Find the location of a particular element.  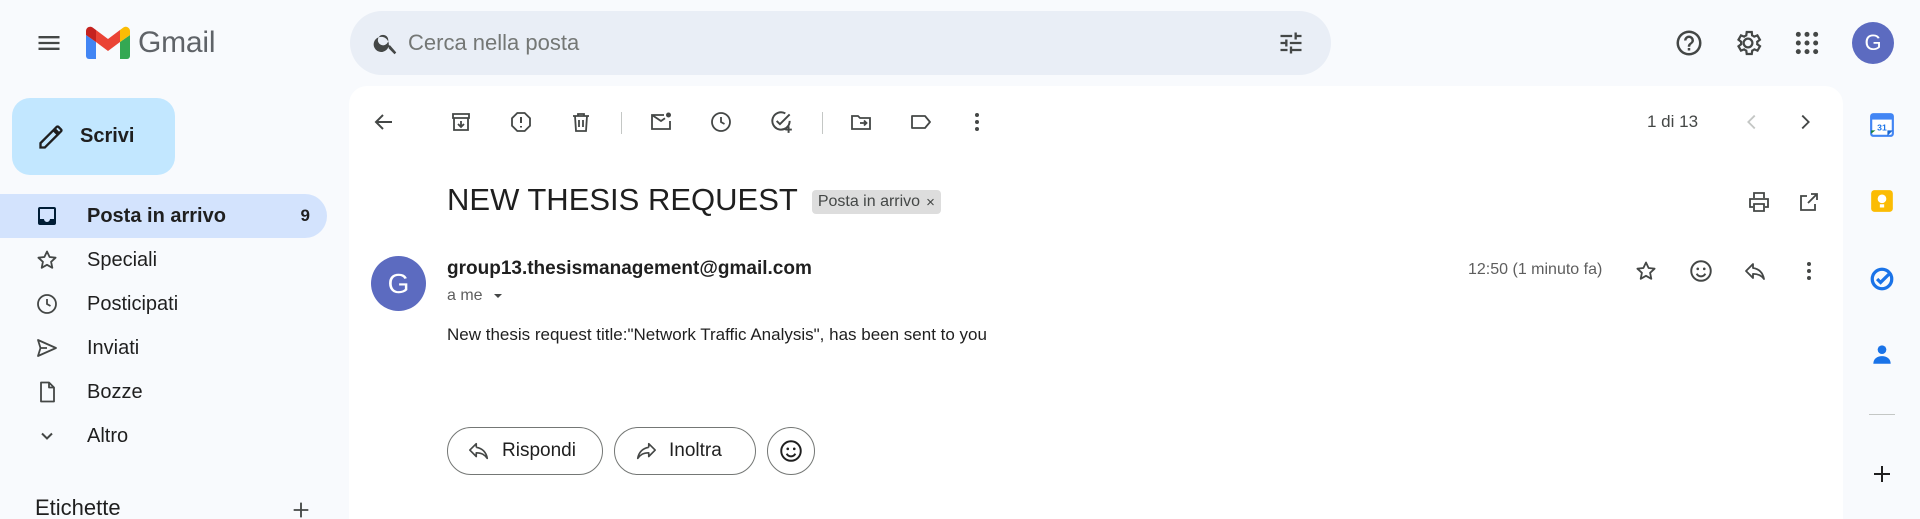

report-spam-icon is located at coordinates (521, 122).